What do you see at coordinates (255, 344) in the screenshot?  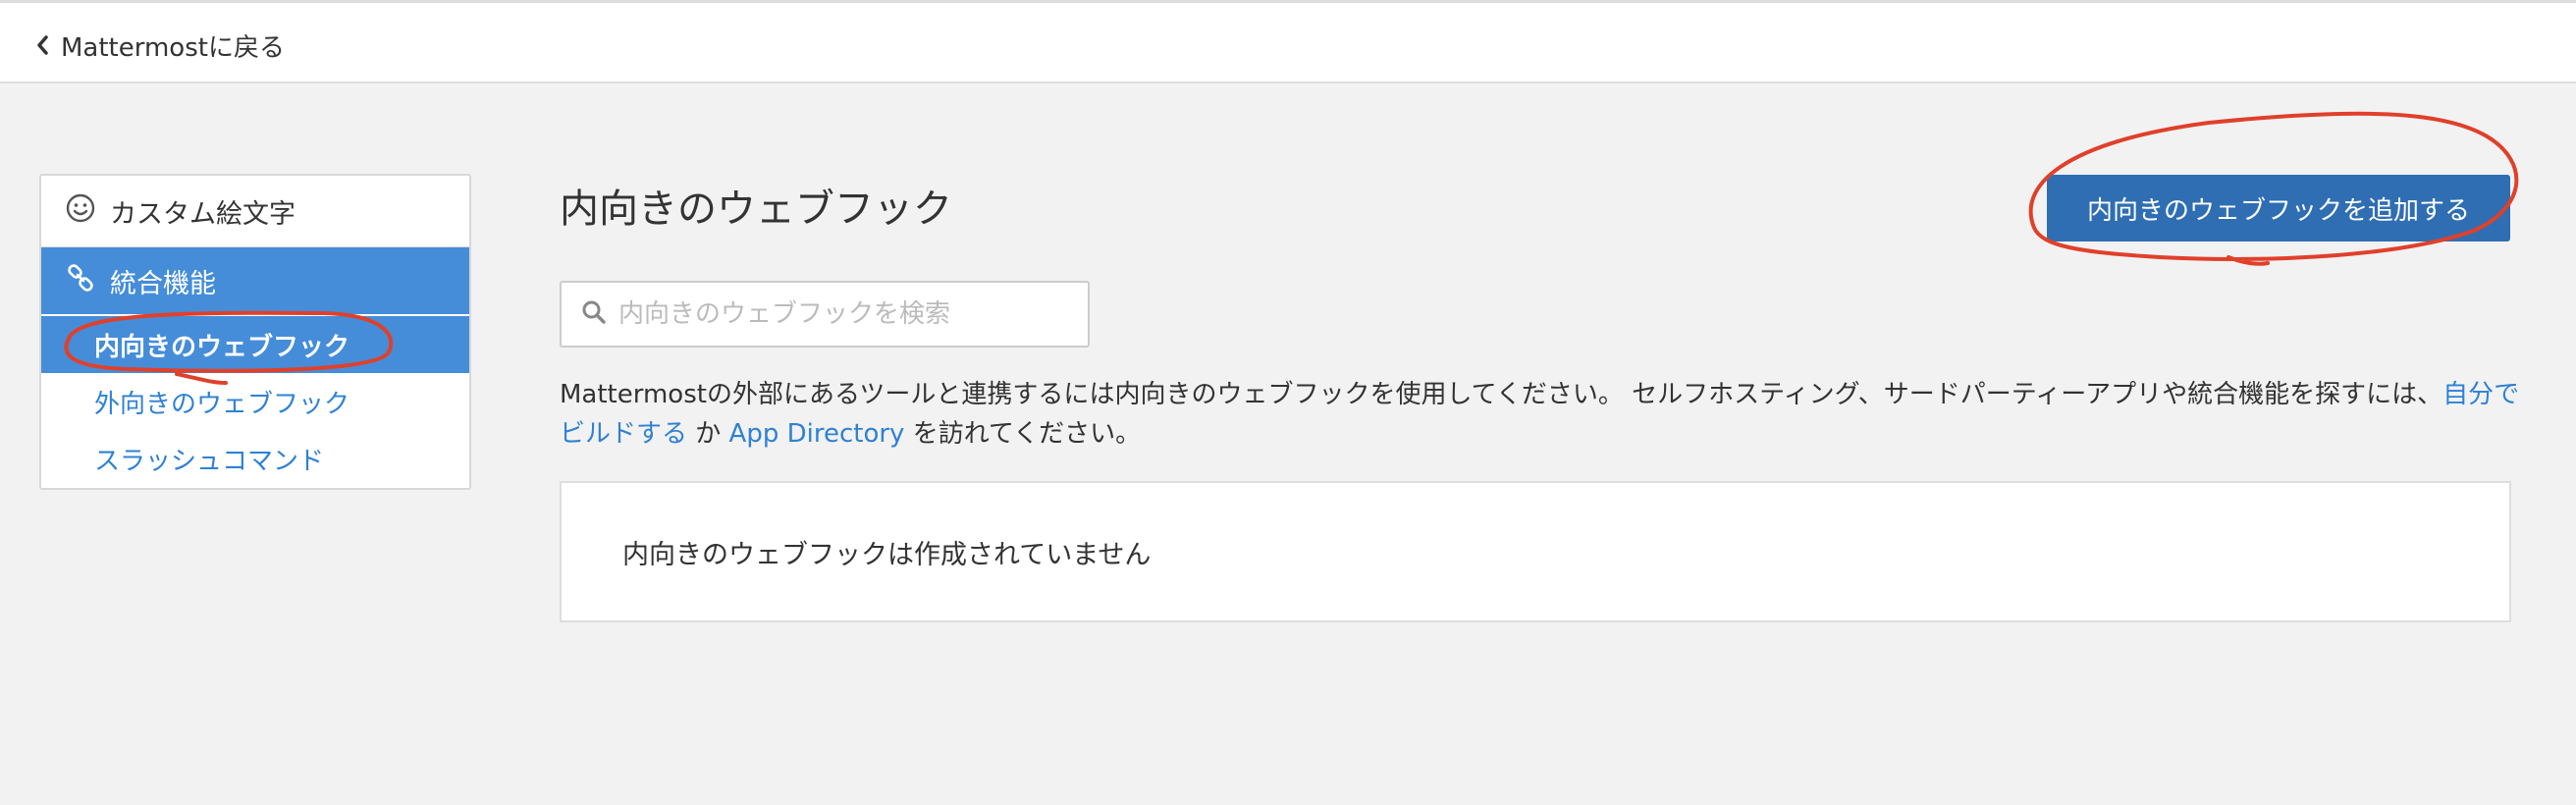 I see `sidebar-item-incoming-webhooks: 内向きのウェブフック` at bounding box center [255, 344].